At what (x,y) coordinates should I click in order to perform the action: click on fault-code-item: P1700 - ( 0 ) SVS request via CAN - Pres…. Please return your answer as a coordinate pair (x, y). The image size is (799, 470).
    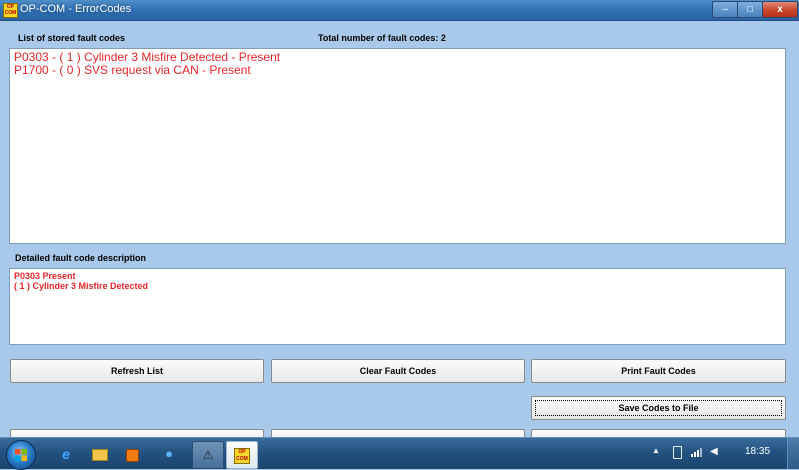
    Looking at the image, I should click on (397, 70).